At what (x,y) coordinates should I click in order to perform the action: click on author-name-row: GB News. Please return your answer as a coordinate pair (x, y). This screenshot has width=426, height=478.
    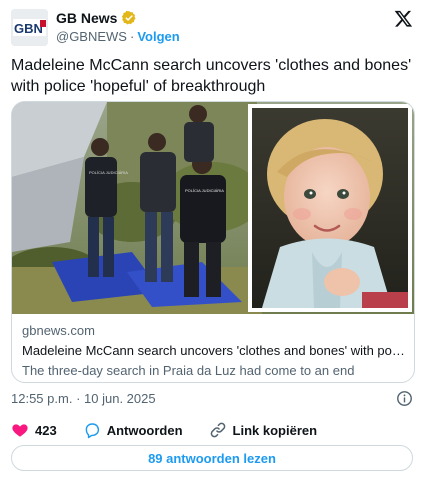
    Looking at the image, I should click on (96, 18).